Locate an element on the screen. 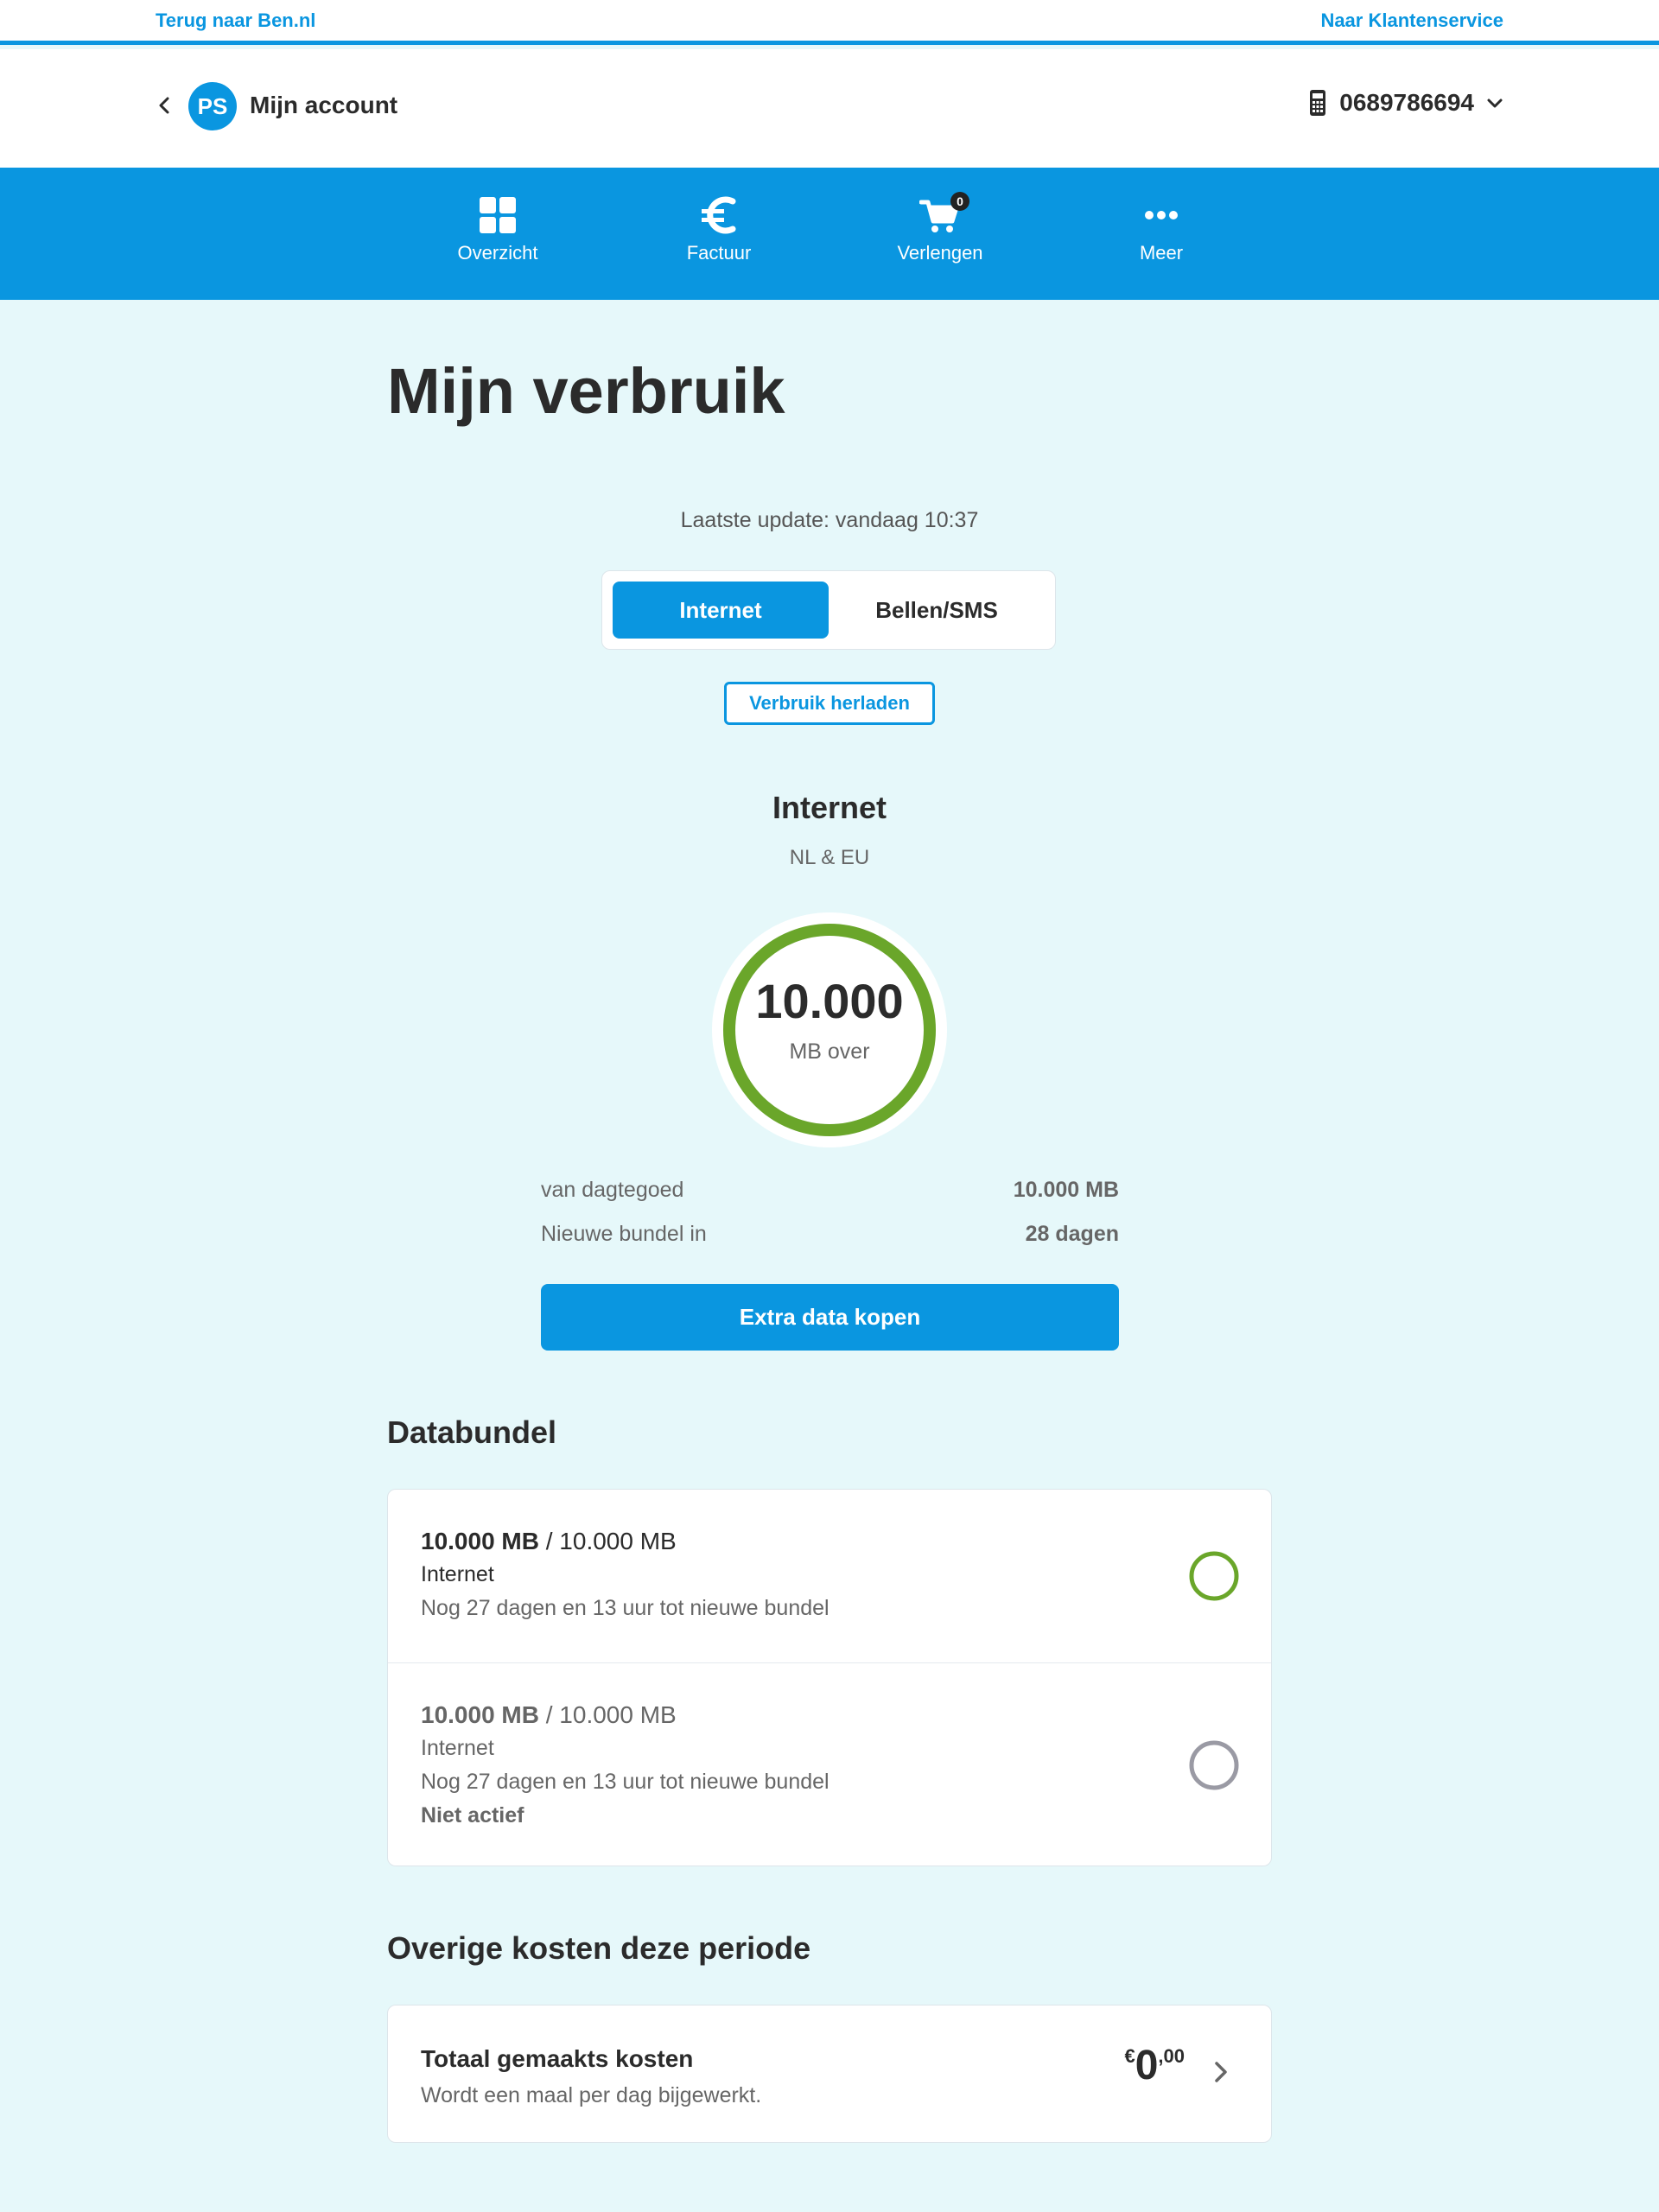  bundle-status: Niet actief is located at coordinates (473, 1815).